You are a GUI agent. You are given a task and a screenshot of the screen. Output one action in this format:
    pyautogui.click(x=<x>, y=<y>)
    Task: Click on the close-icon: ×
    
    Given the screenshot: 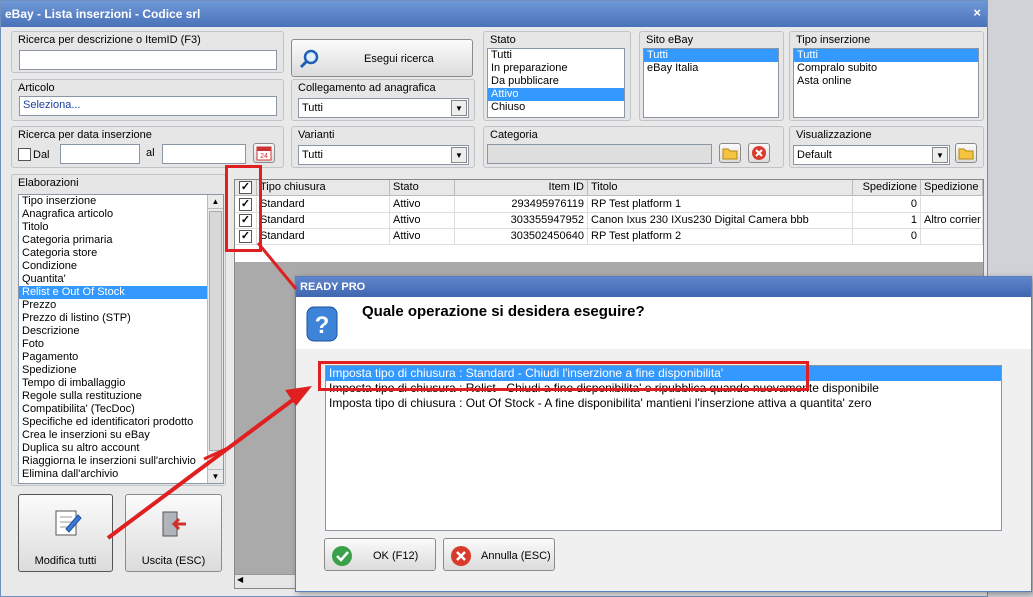 What is the action you would take?
    pyautogui.click(x=977, y=12)
    